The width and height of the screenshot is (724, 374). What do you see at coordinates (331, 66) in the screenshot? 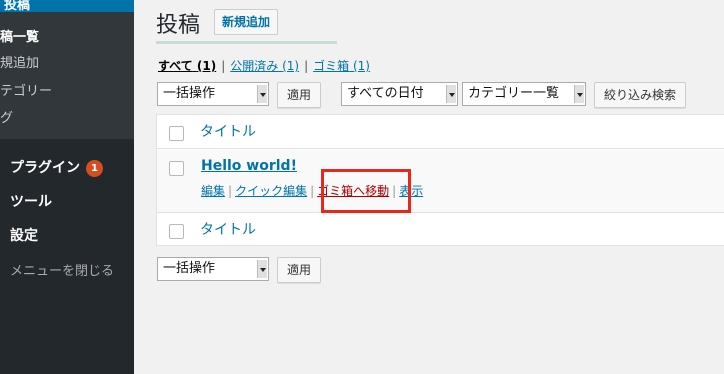
I see `filter-trash-label: ゴミ箱` at bounding box center [331, 66].